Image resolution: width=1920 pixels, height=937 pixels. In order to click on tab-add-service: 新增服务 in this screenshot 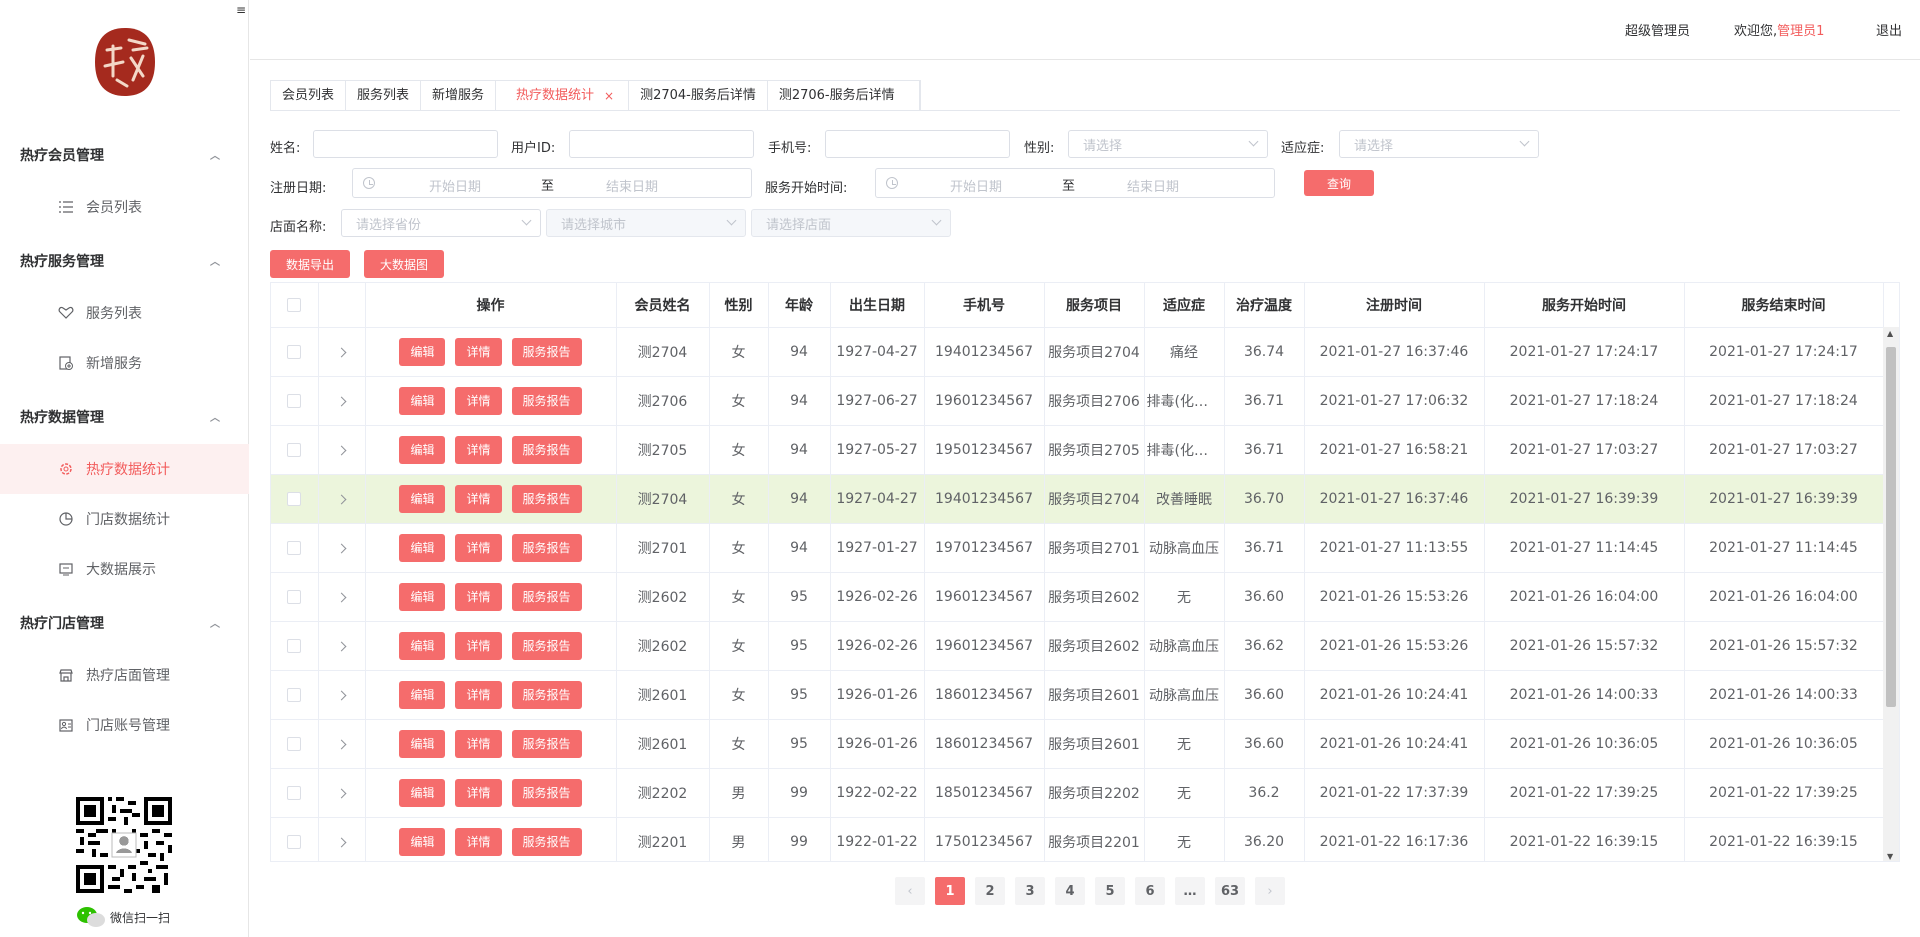, I will do `click(459, 96)`.